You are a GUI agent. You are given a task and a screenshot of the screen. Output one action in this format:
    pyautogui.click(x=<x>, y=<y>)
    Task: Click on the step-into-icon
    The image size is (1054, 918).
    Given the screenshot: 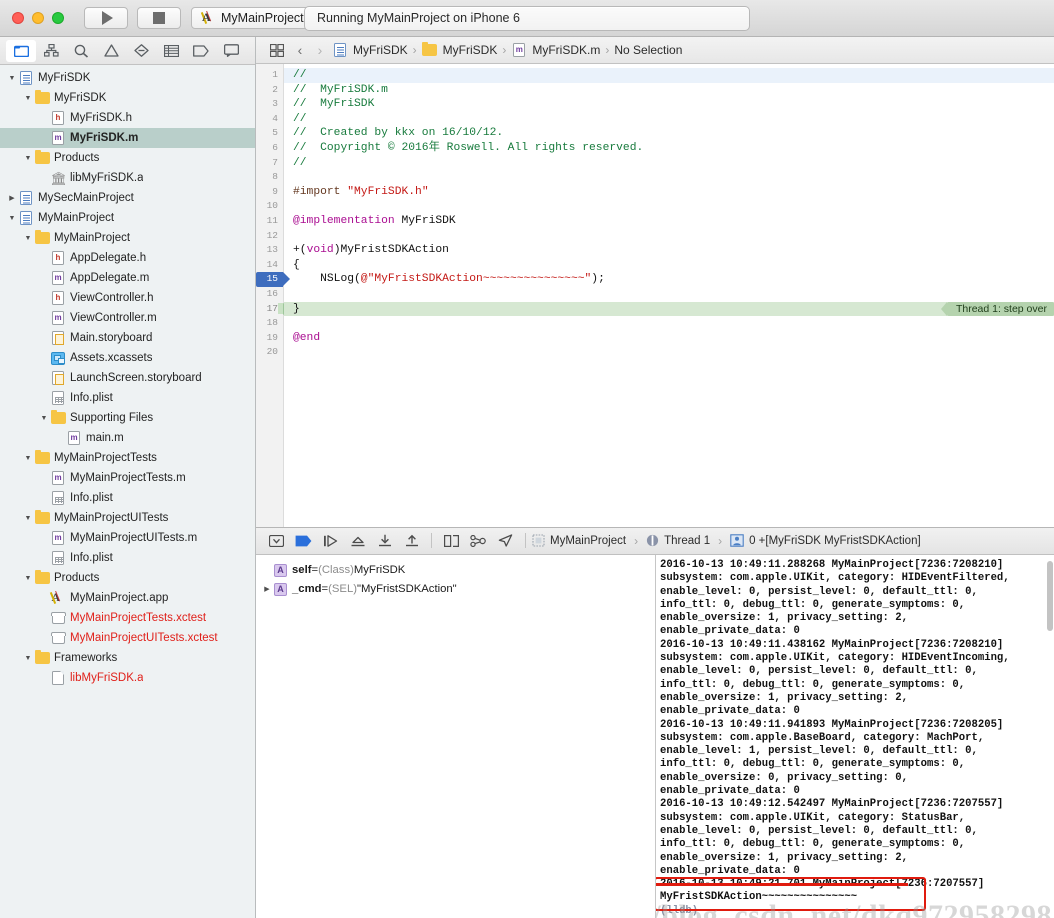 What is the action you would take?
    pyautogui.click(x=384, y=541)
    